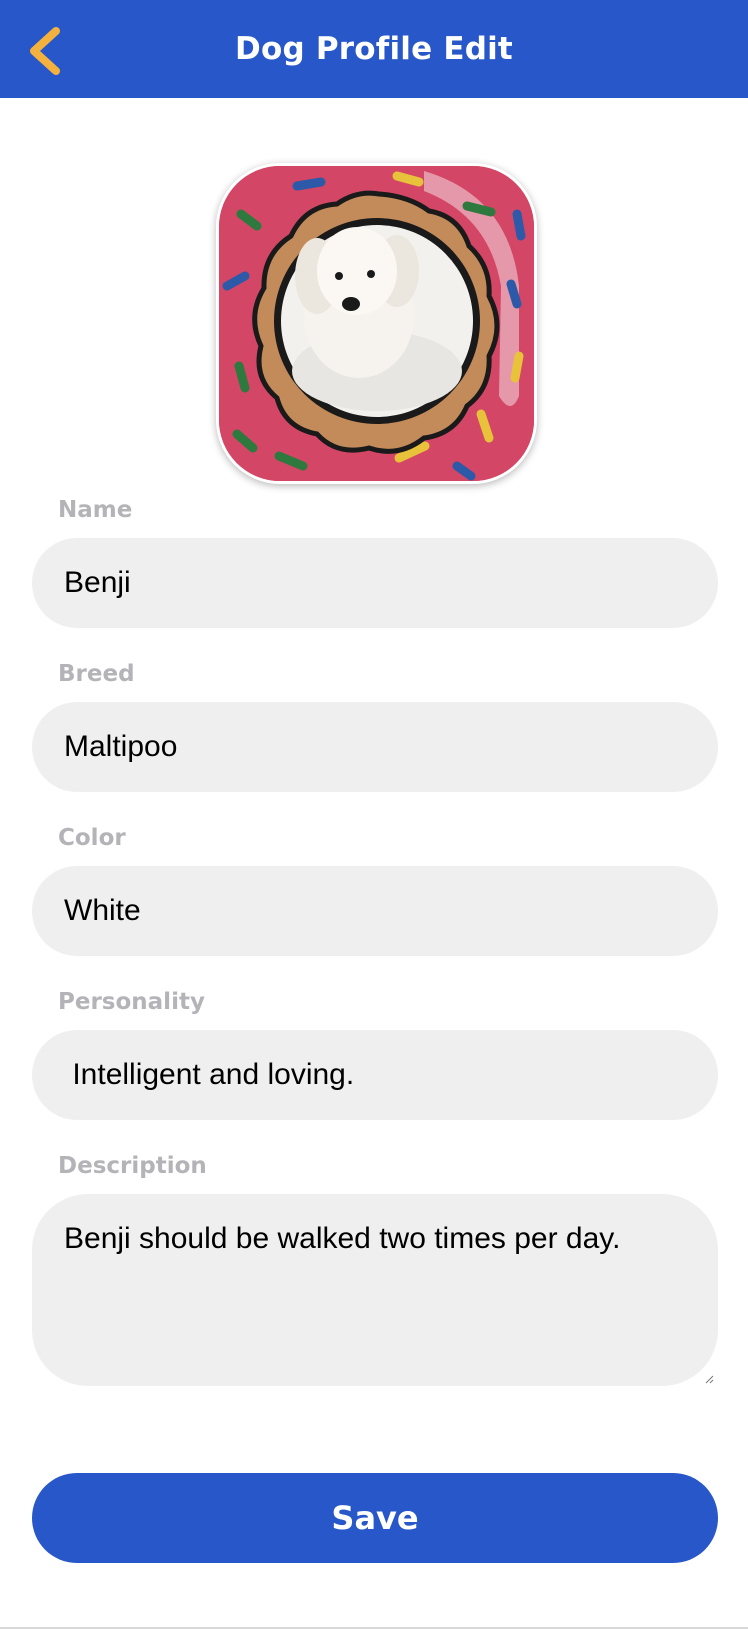 The width and height of the screenshot is (748, 1630). I want to click on save-button: Save, so click(375, 1518).